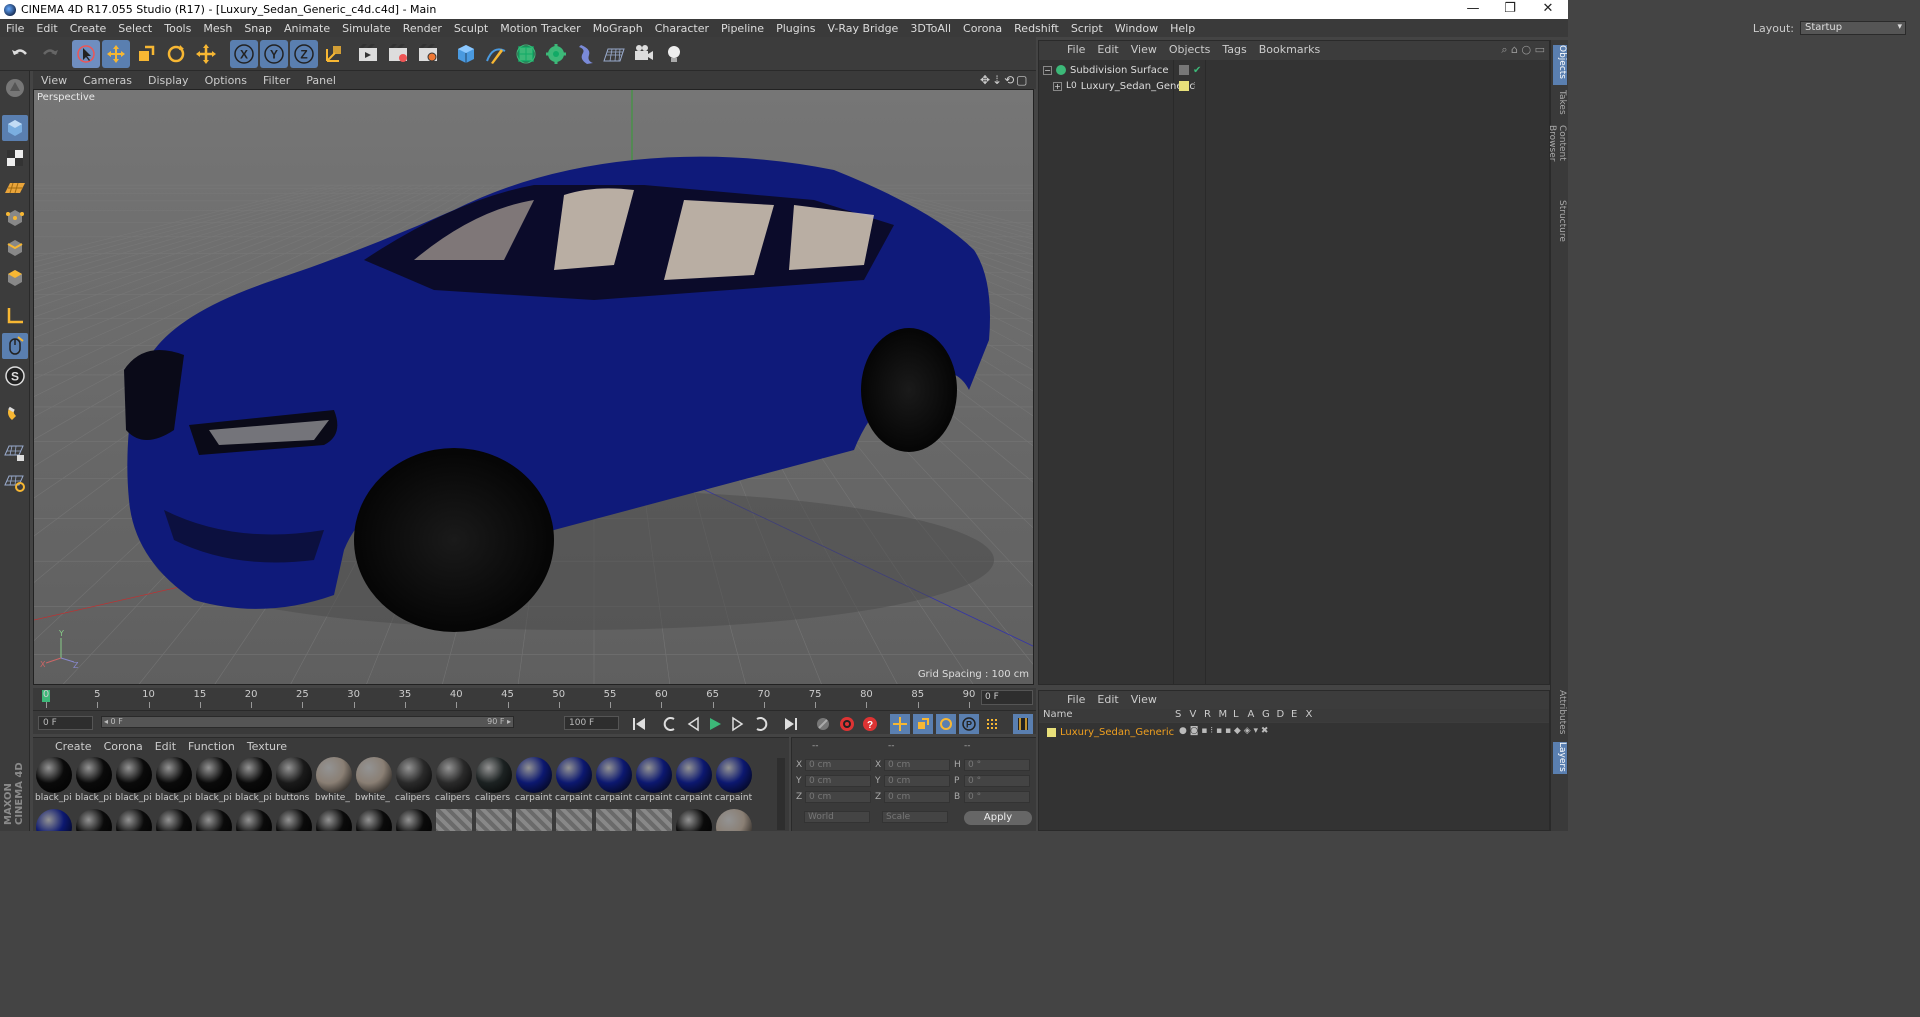  Describe the element at coordinates (211, 746) in the screenshot. I see `material-menu-function: Function` at that location.